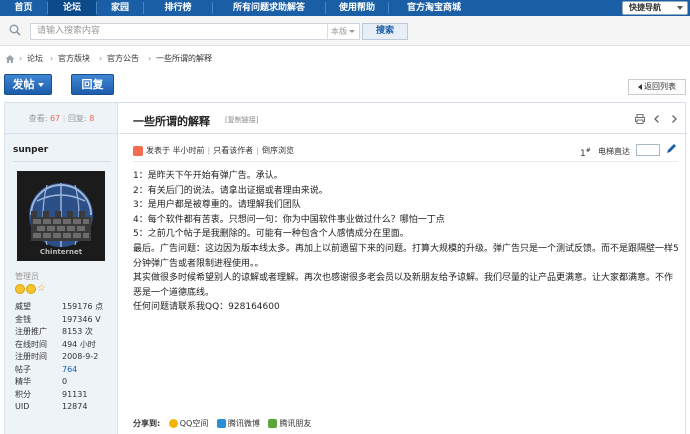 Image resolution: width=690 pixels, height=434 pixels. I want to click on post-time: 发表于 半小时前, so click(175, 150).